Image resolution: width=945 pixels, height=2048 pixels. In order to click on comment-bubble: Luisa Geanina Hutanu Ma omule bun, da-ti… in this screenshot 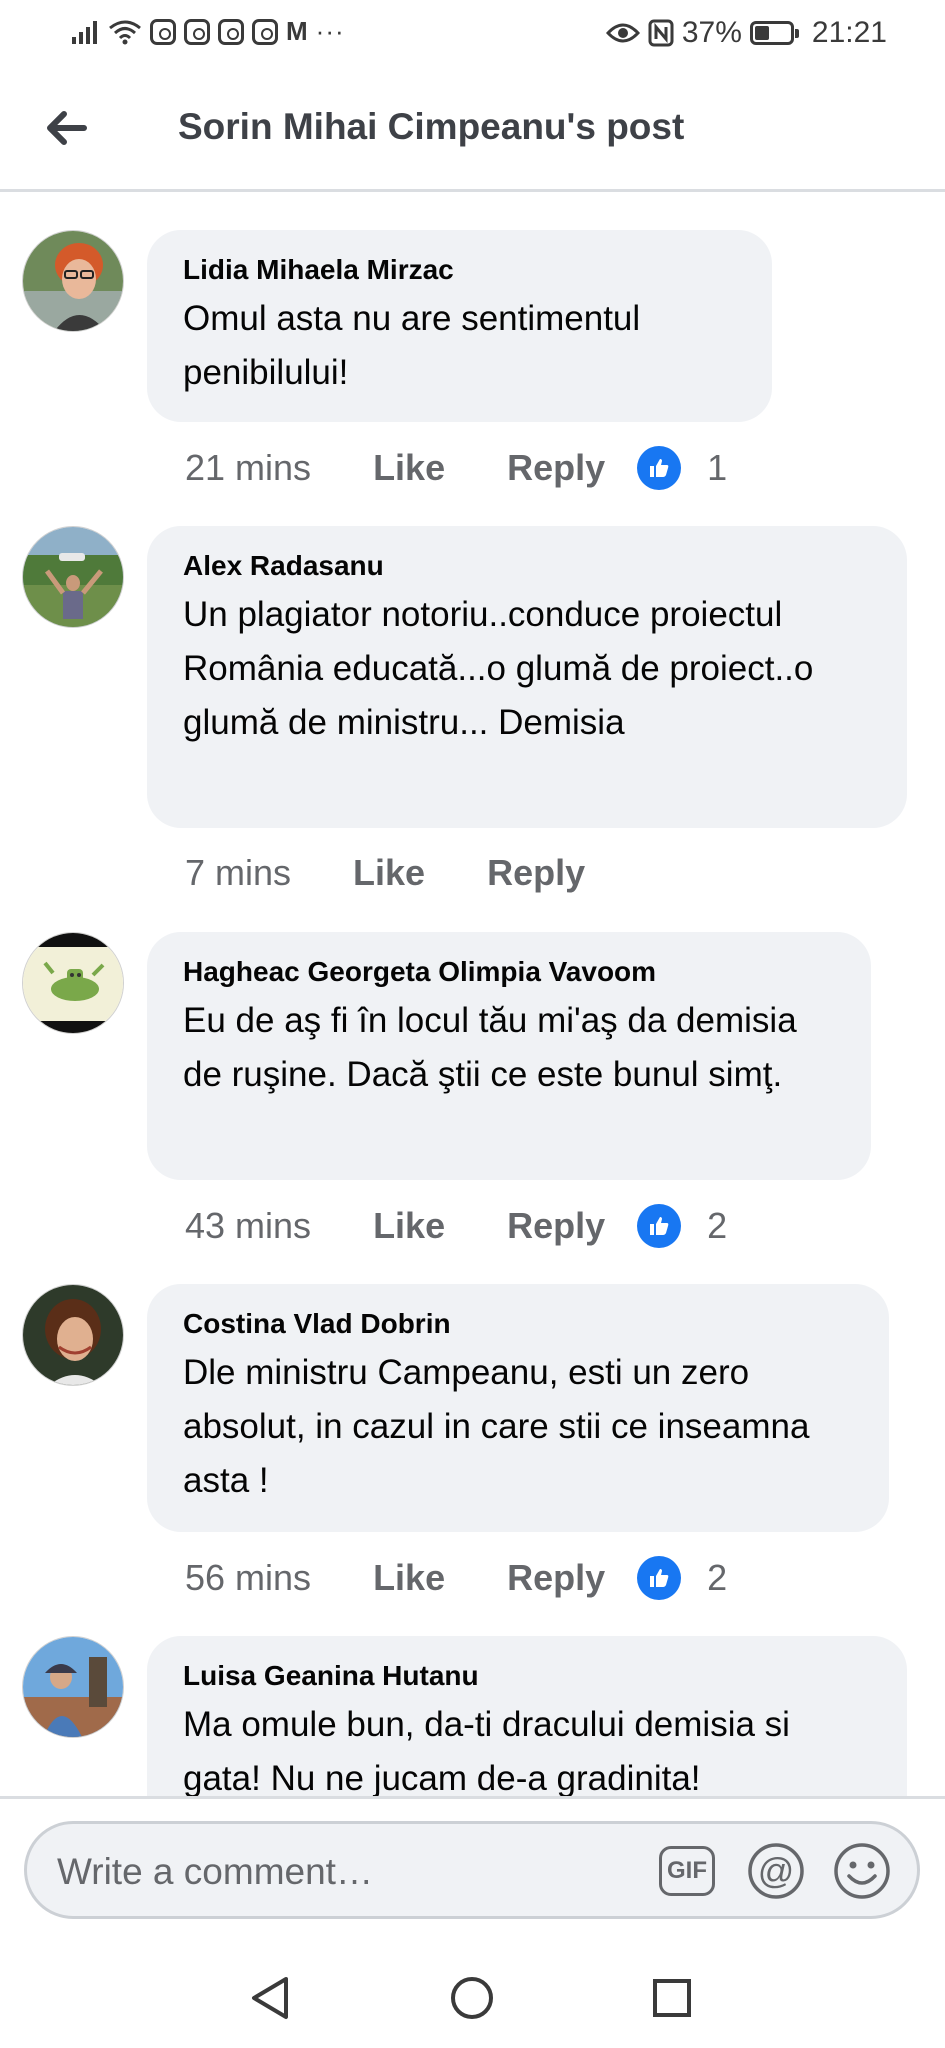, I will do `click(527, 1716)`.